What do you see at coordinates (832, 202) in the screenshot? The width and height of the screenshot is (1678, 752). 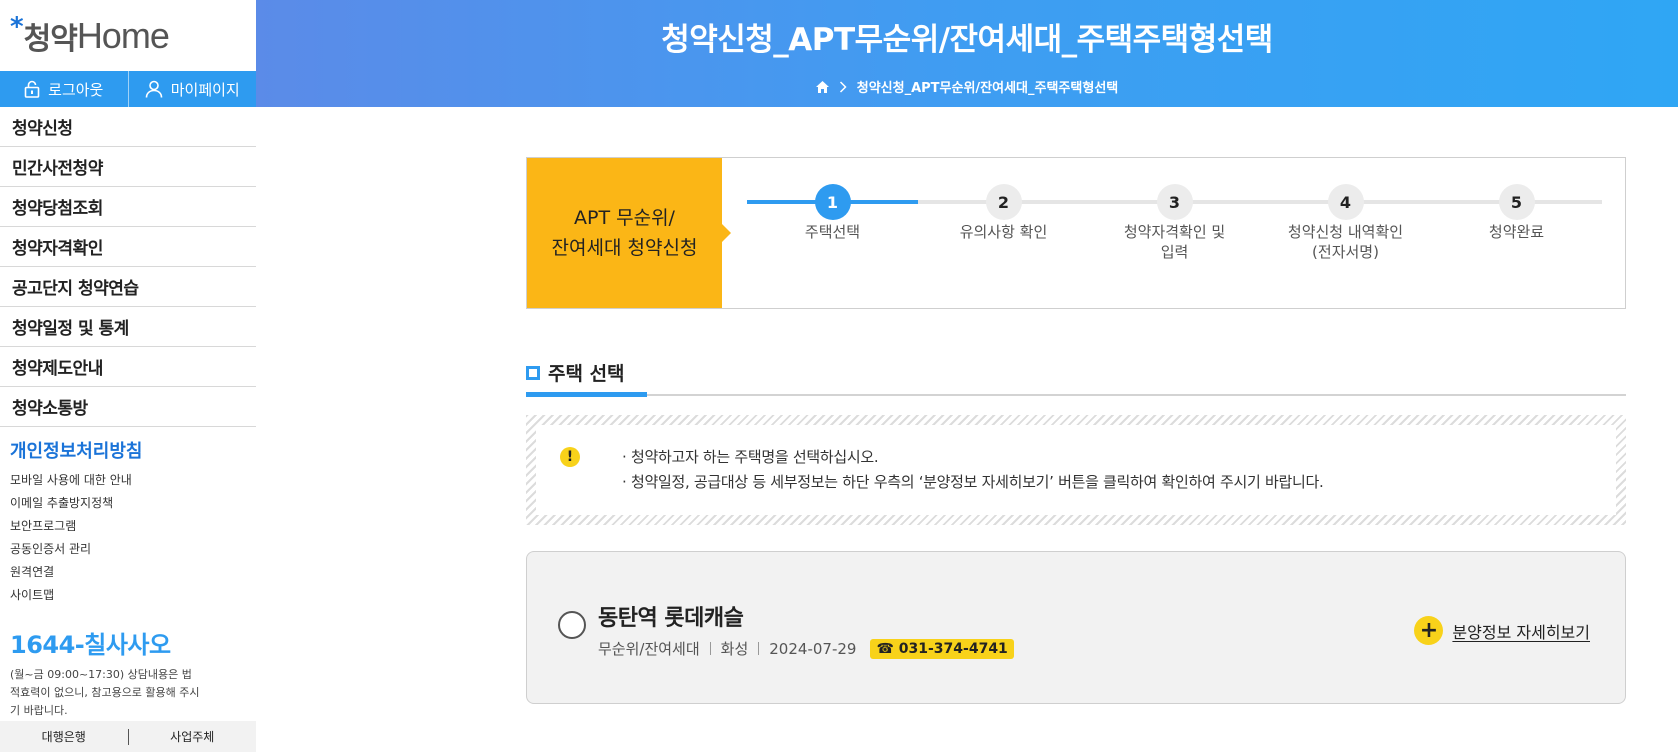 I see `step-number: 1` at bounding box center [832, 202].